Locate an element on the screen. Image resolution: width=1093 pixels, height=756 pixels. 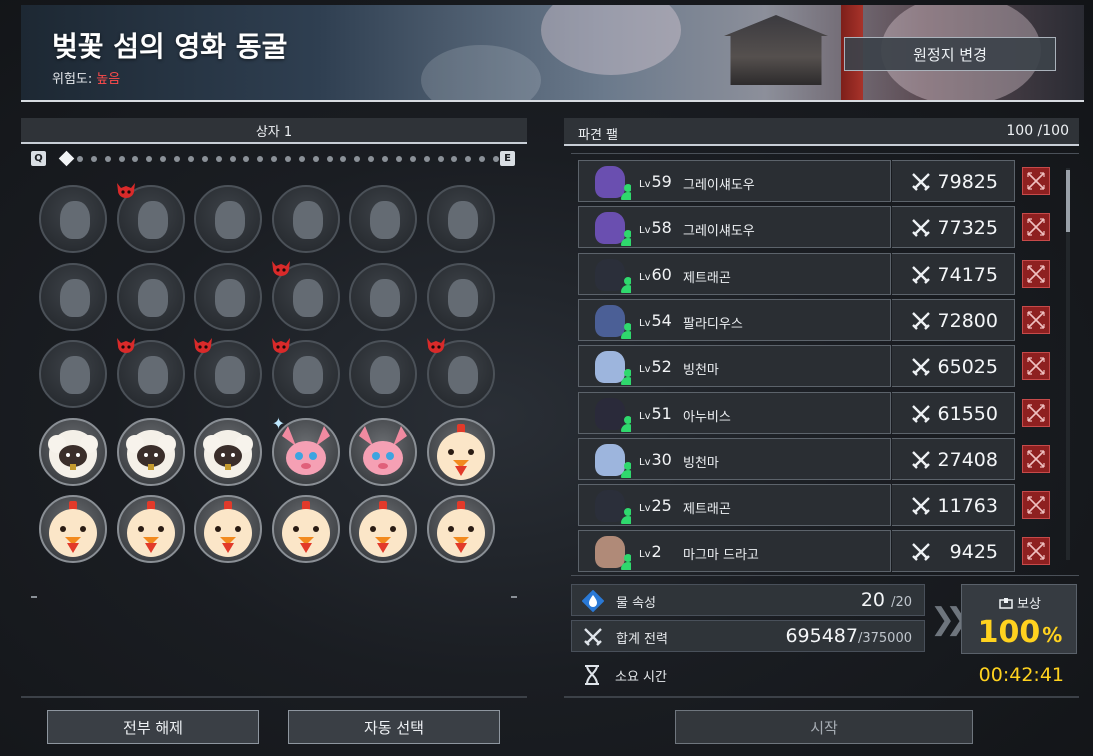
prev-box-key: Q is located at coordinates (38, 158).